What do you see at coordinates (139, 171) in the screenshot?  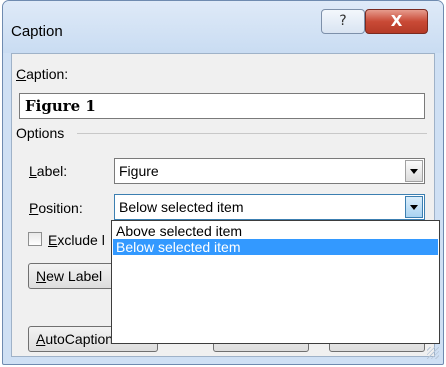 I see `label-dropdown-value: Figure` at bounding box center [139, 171].